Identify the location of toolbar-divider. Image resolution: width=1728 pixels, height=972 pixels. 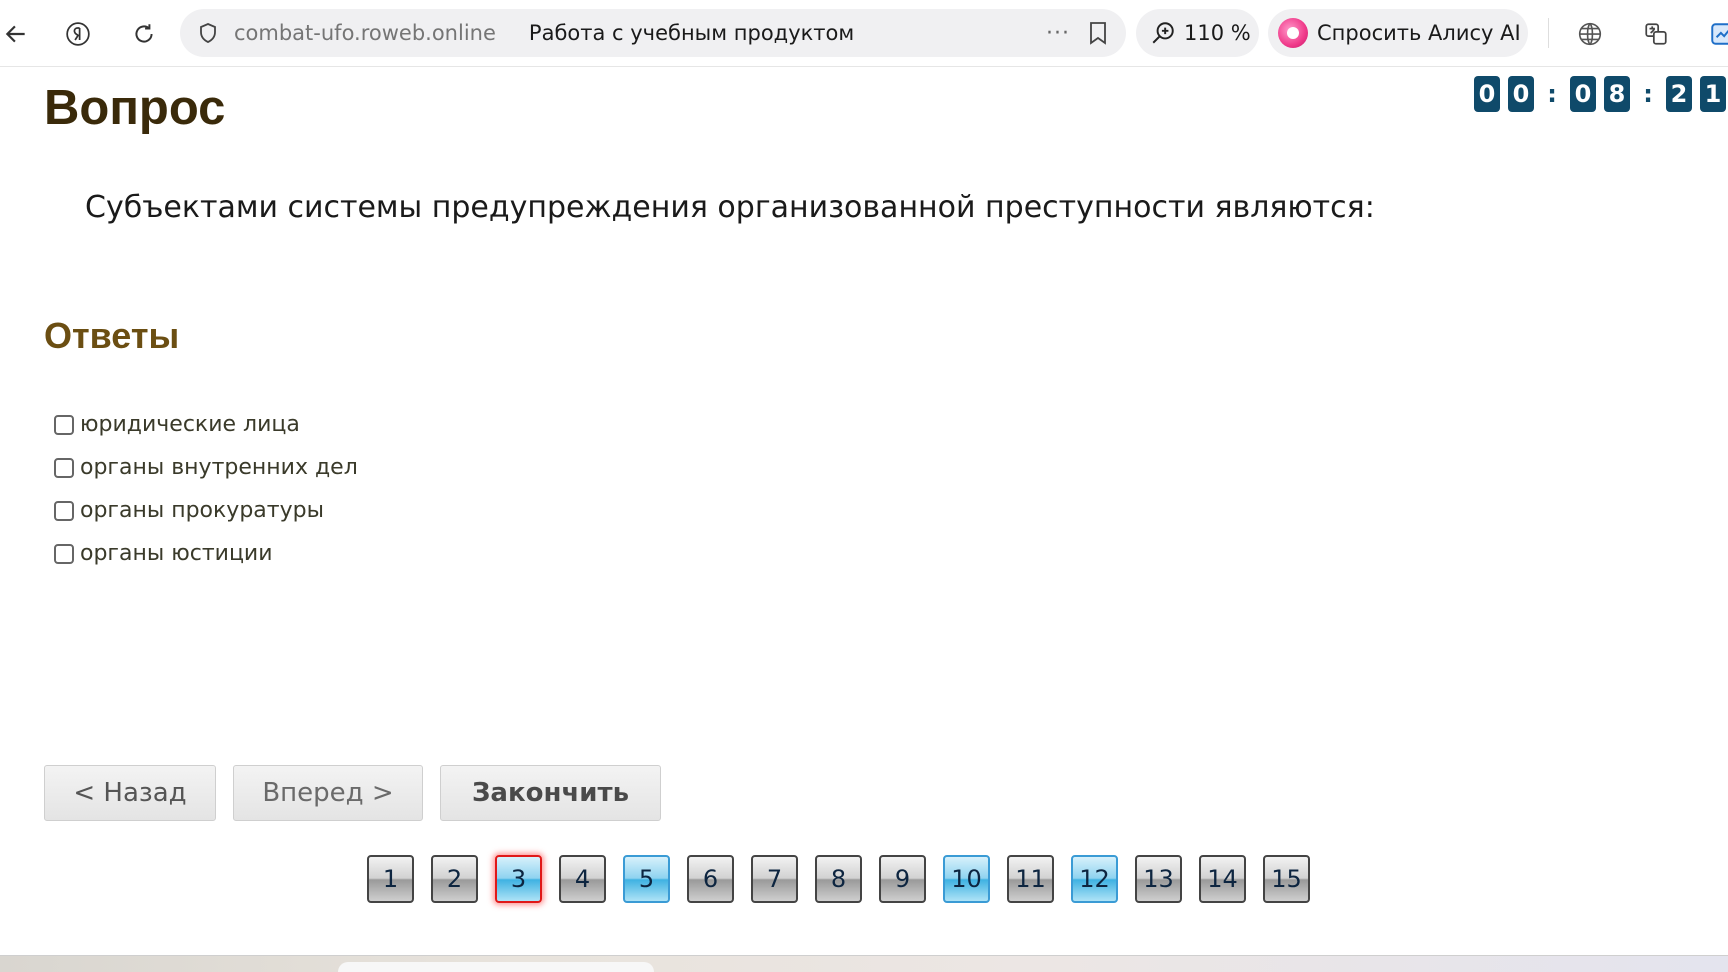
(1548, 33).